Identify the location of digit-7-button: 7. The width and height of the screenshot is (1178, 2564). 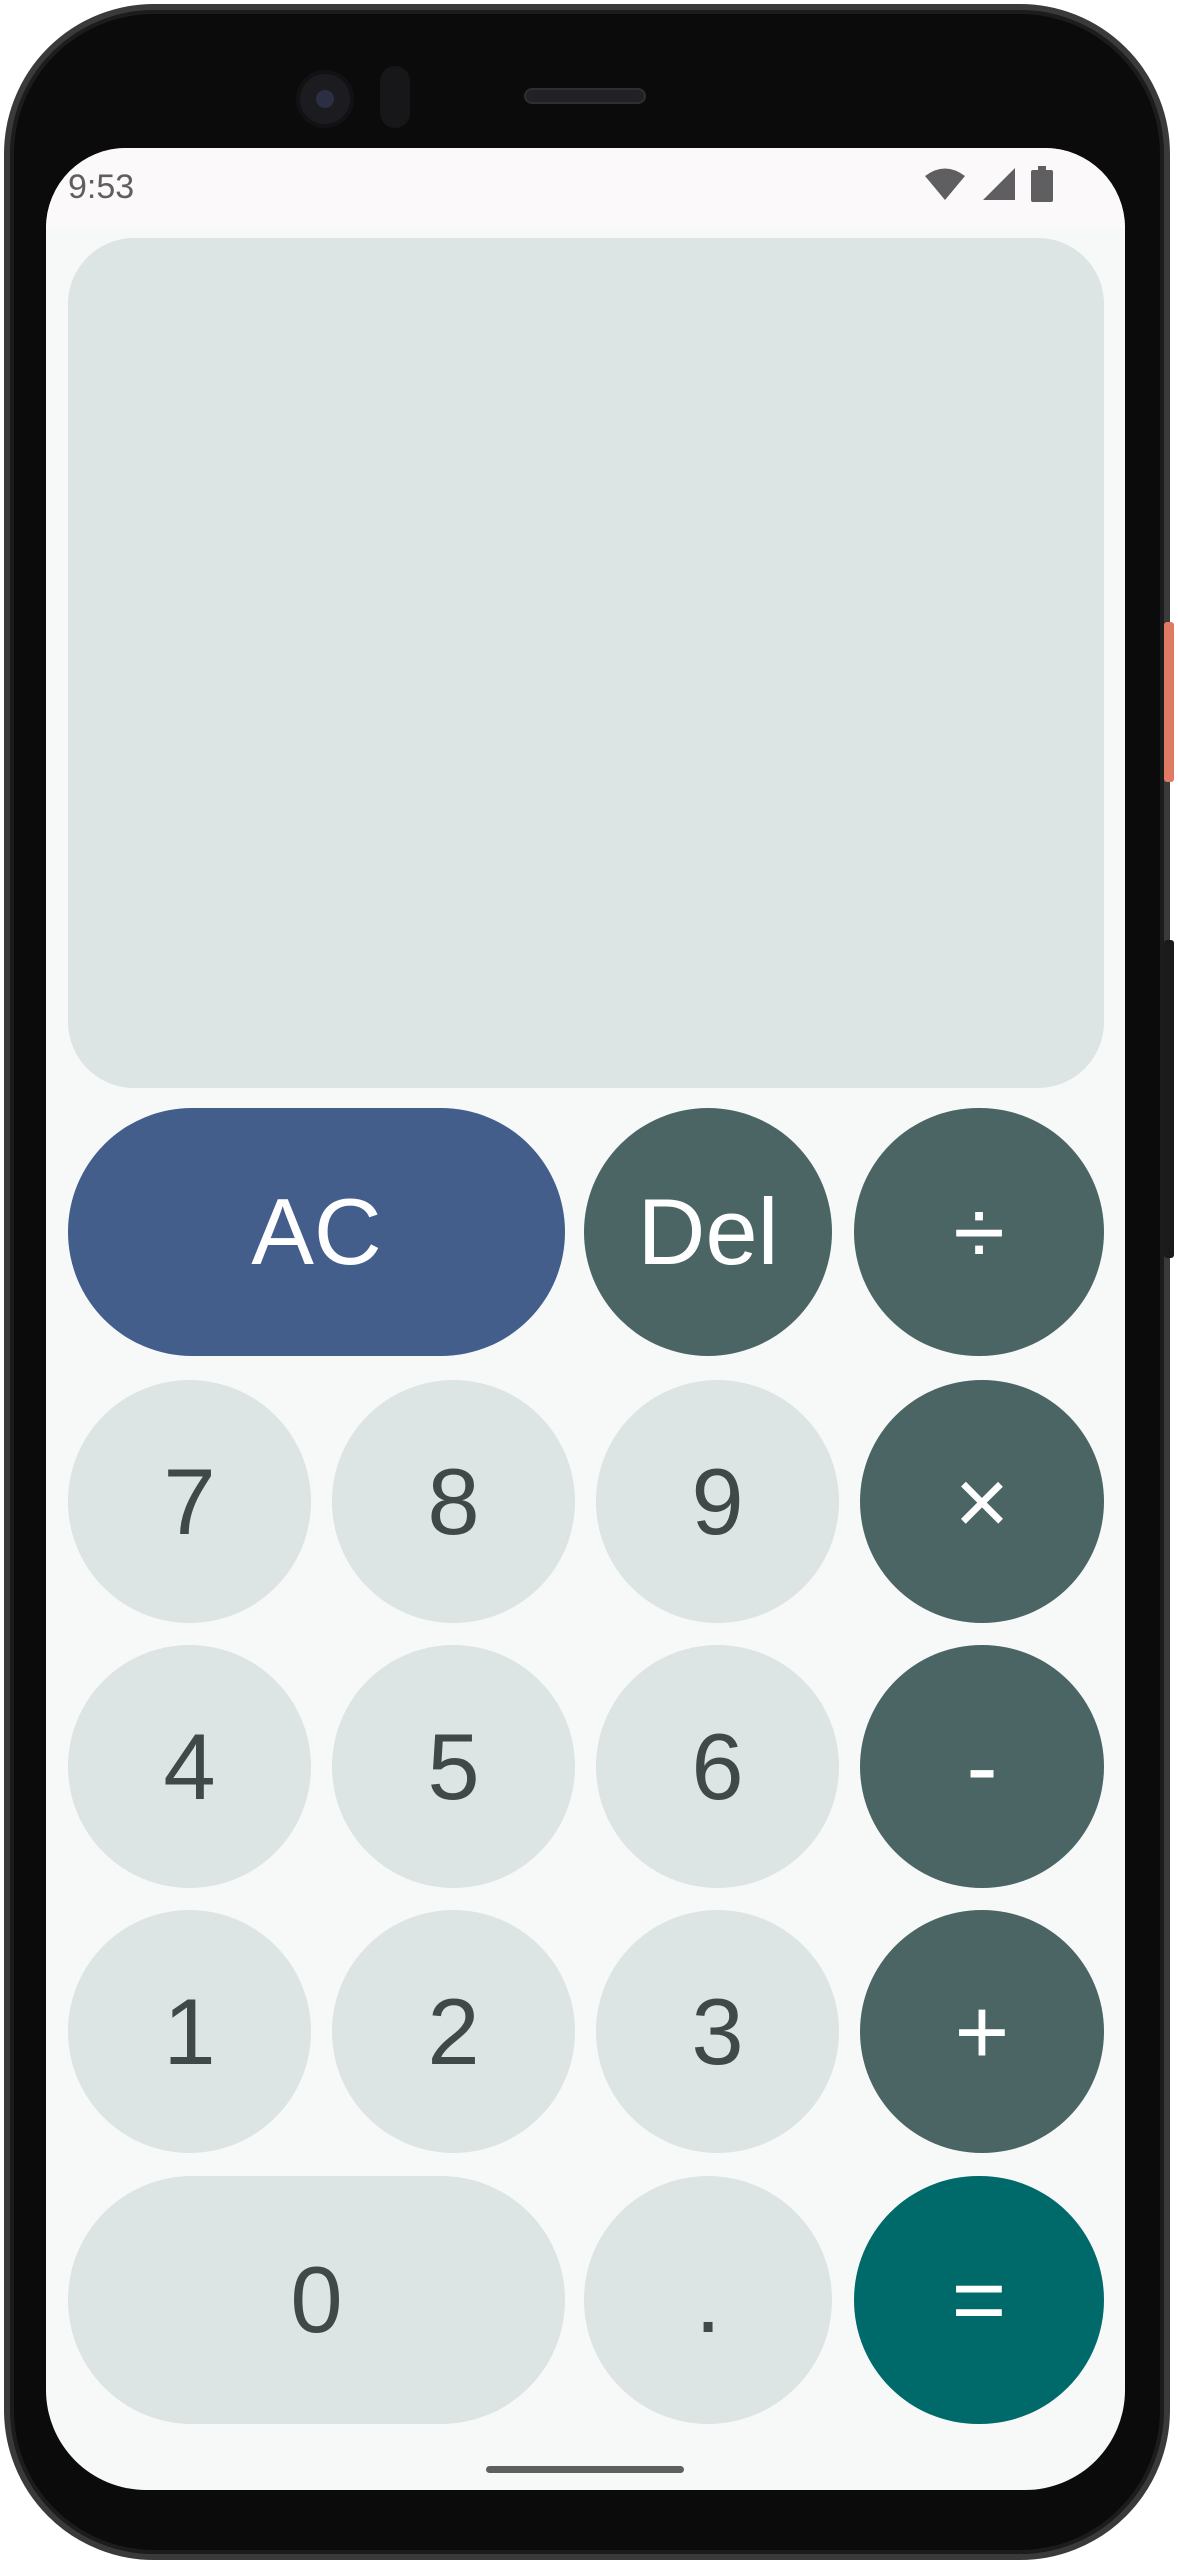
(189, 1501).